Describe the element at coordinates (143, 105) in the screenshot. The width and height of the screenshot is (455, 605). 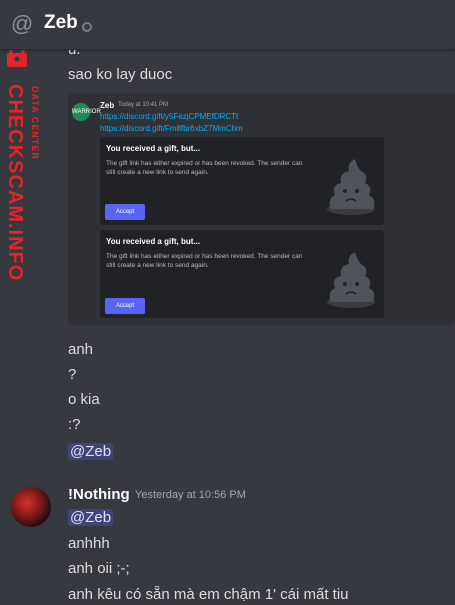
I see `embed-timestamp: Today at 10:41 PM` at that location.